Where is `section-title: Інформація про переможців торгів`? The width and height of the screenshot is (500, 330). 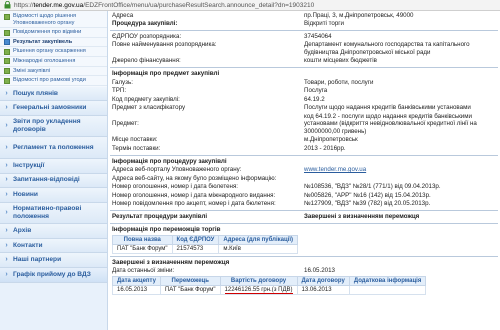
section-title: Інформація про переможців торгів is located at coordinates (166, 229).